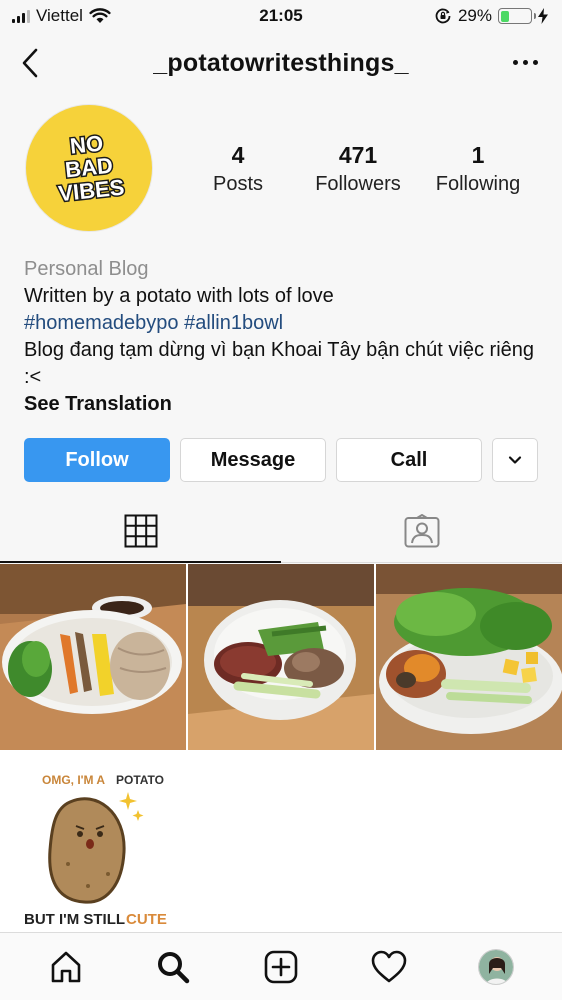 This screenshot has height=1000, width=562. I want to click on potato-caption-bottom-highlight: CUTE, so click(146, 919).